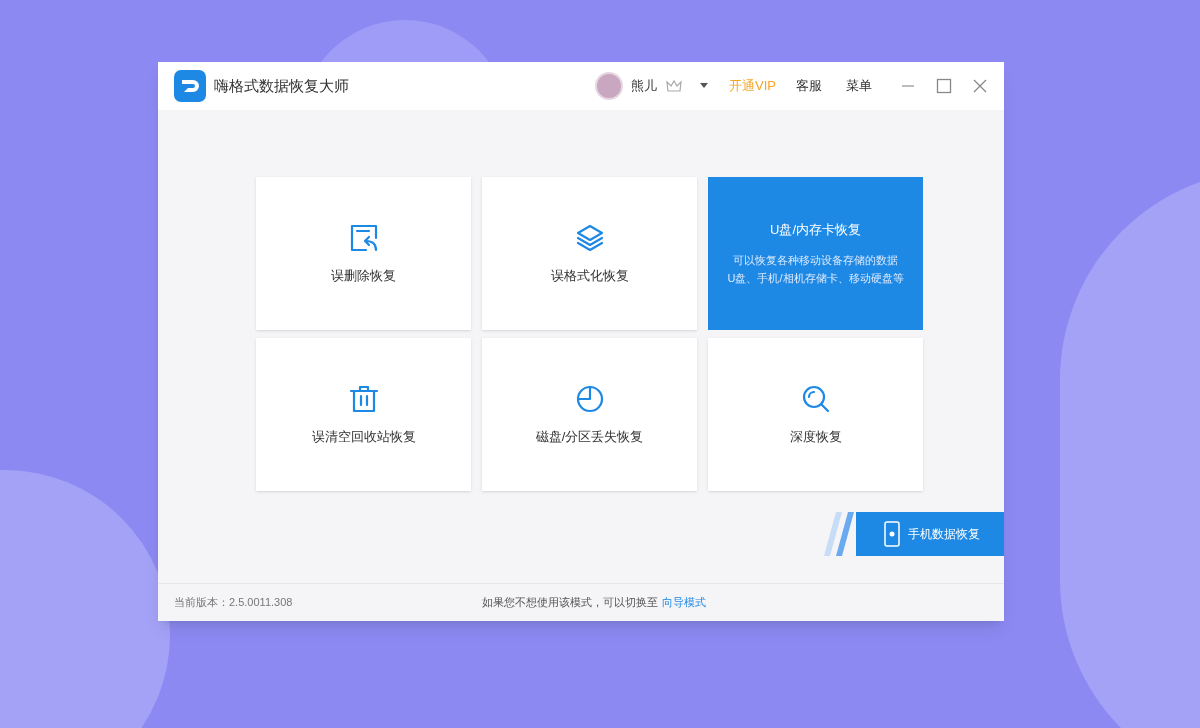 The height and width of the screenshot is (728, 1200). I want to click on menu-link: 菜单, so click(859, 86).